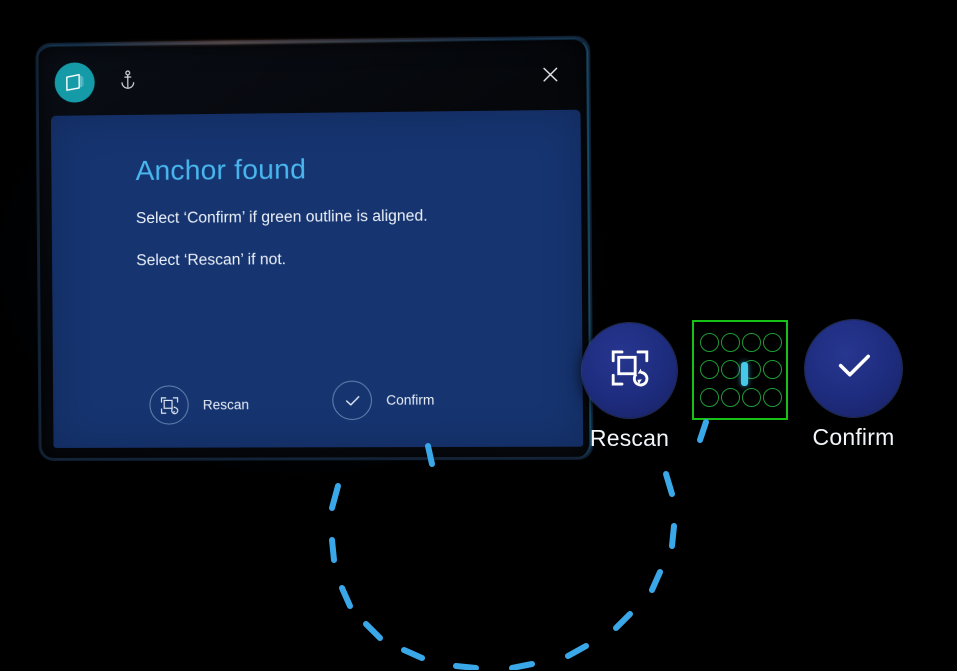  Describe the element at coordinates (199, 405) in the screenshot. I see `dialog-rescan-button: Rescan` at that location.